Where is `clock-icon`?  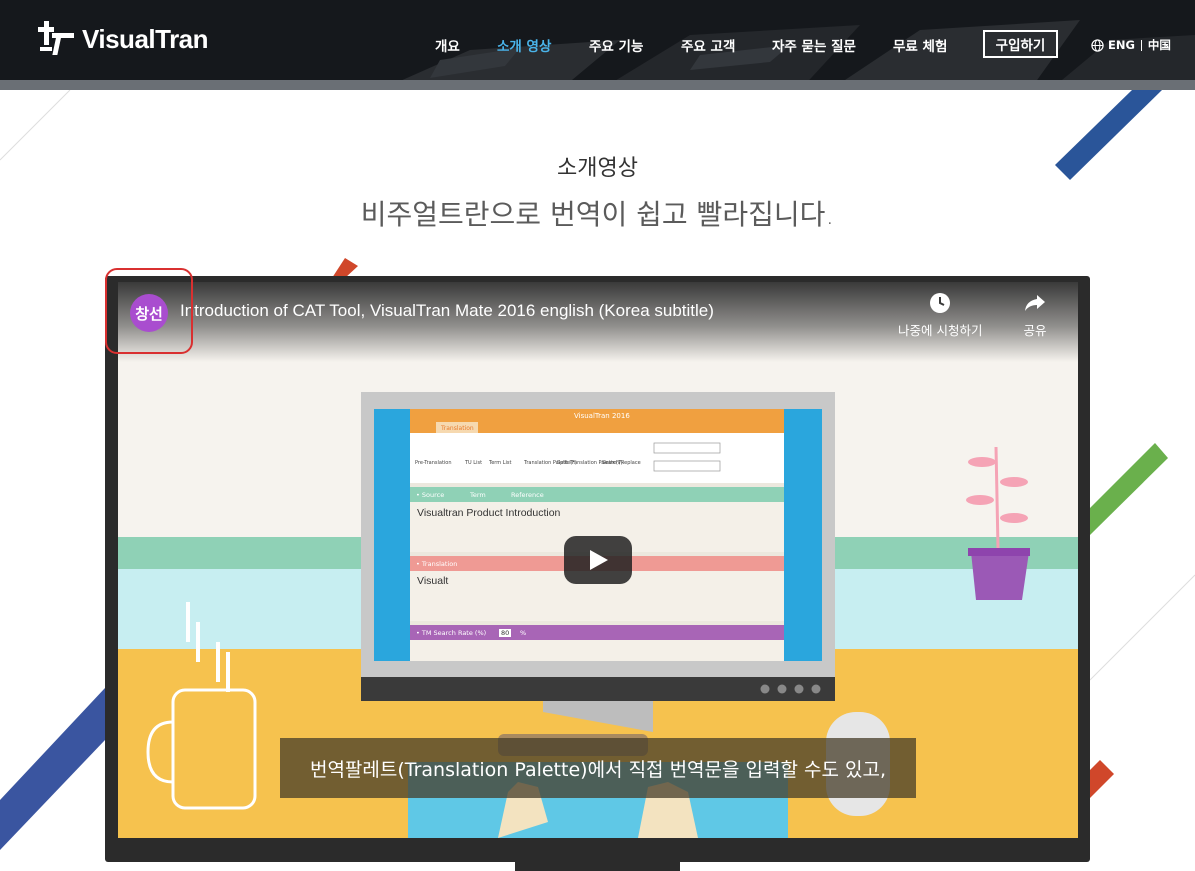 clock-icon is located at coordinates (940, 303).